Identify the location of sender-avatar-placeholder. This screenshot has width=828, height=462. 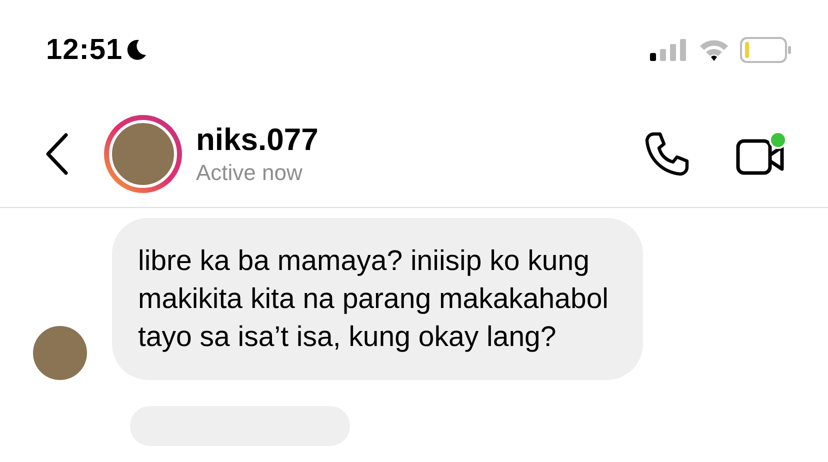
(60, 353).